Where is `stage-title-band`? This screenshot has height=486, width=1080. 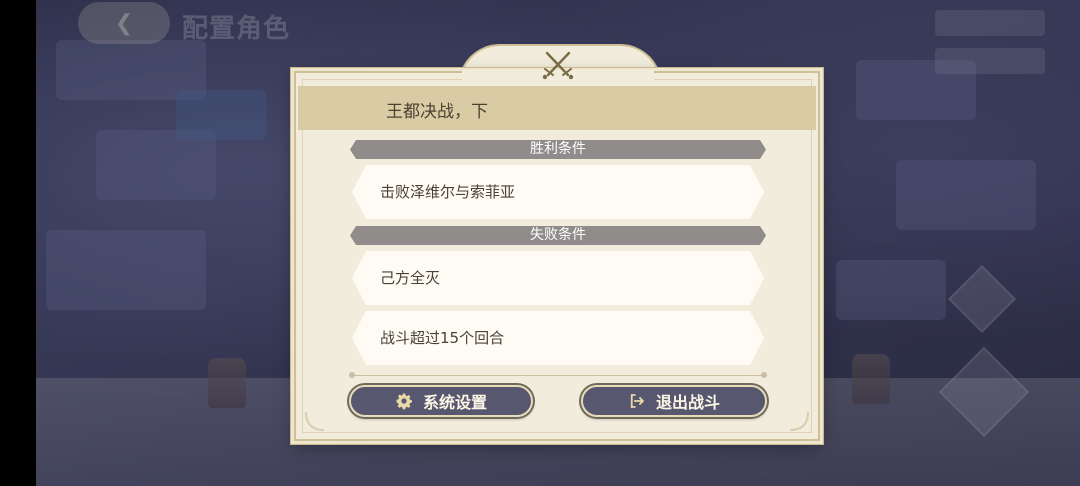 stage-title-band is located at coordinates (557, 108).